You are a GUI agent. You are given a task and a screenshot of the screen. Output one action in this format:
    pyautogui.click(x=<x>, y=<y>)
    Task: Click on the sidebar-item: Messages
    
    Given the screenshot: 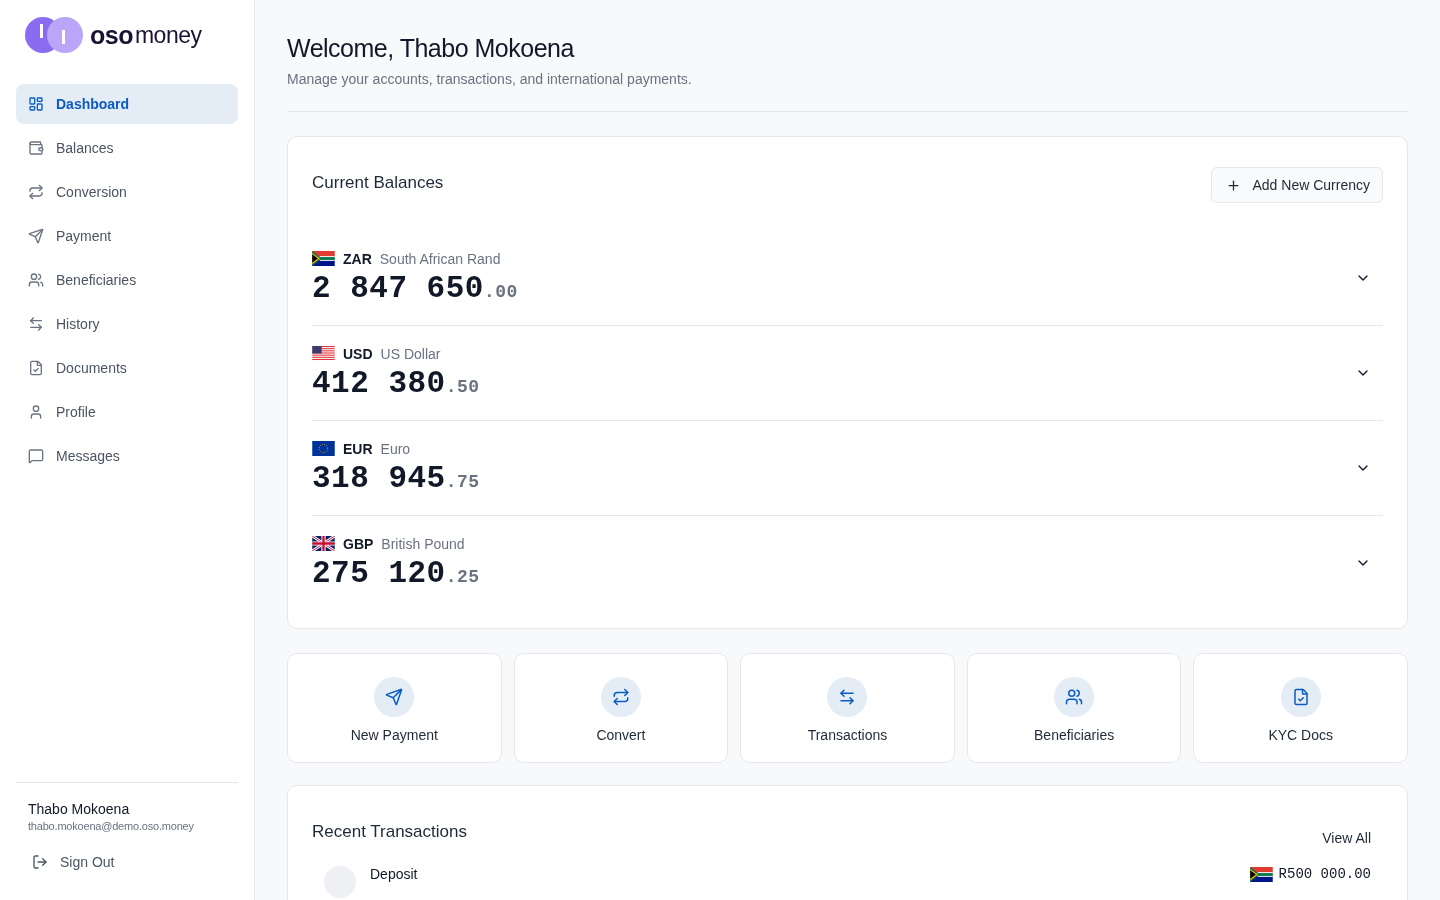 What is the action you would take?
    pyautogui.click(x=127, y=456)
    